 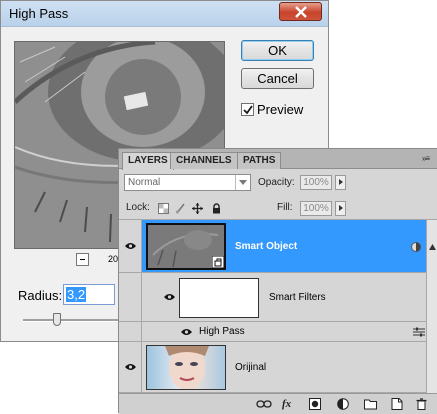 I want to click on panel-tabbar: LAYERS CHANNELS PATHS »≡, so click(x=278, y=159).